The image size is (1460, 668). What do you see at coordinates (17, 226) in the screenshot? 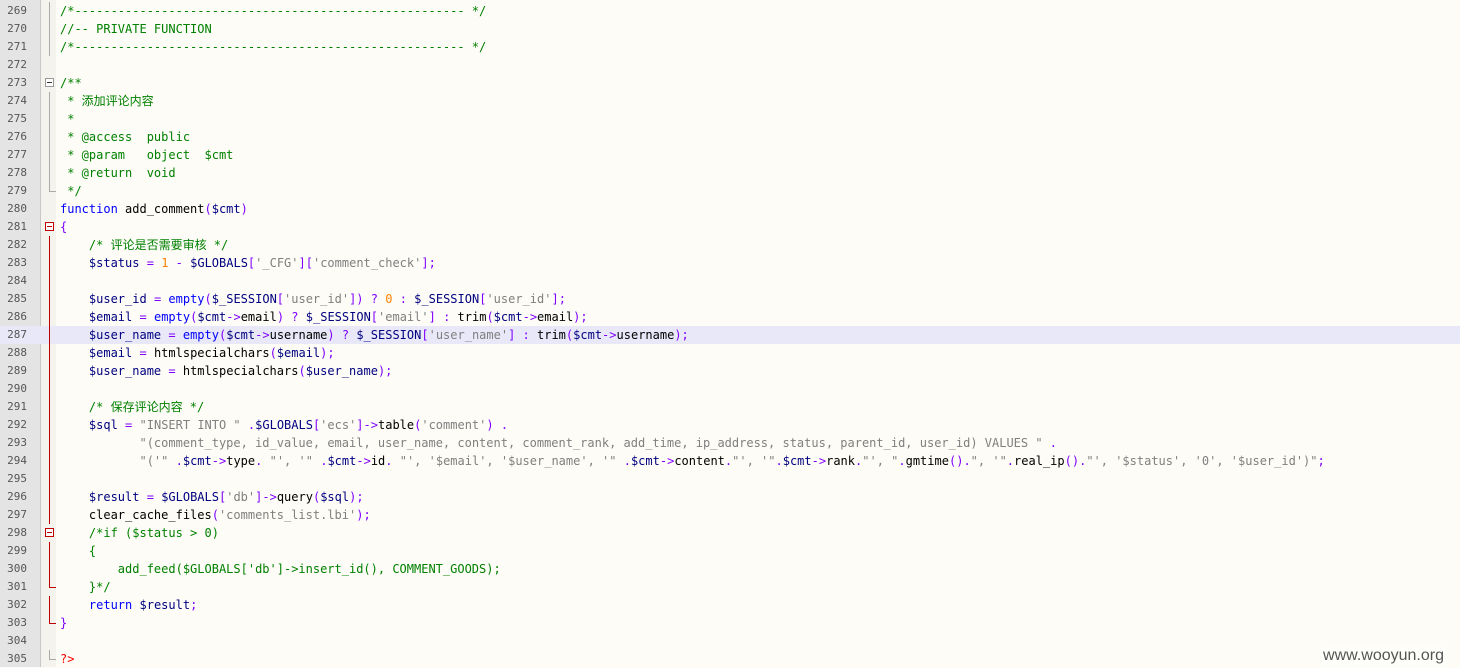
I see `line-number: 281` at bounding box center [17, 226].